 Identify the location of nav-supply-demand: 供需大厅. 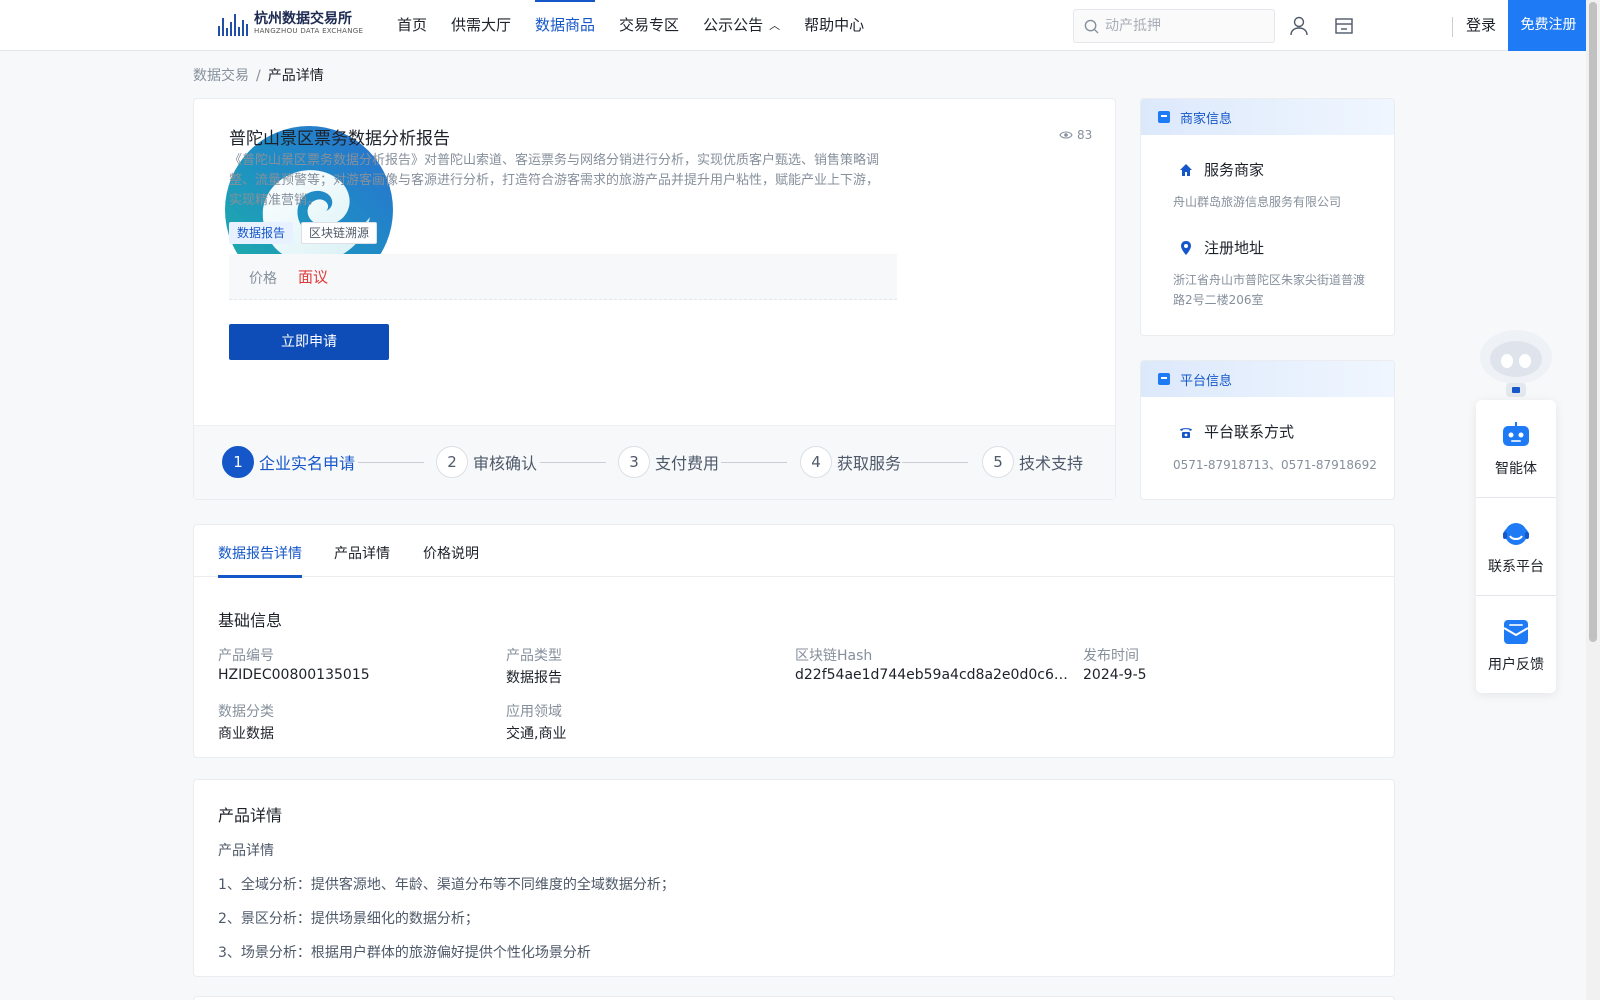
(481, 25).